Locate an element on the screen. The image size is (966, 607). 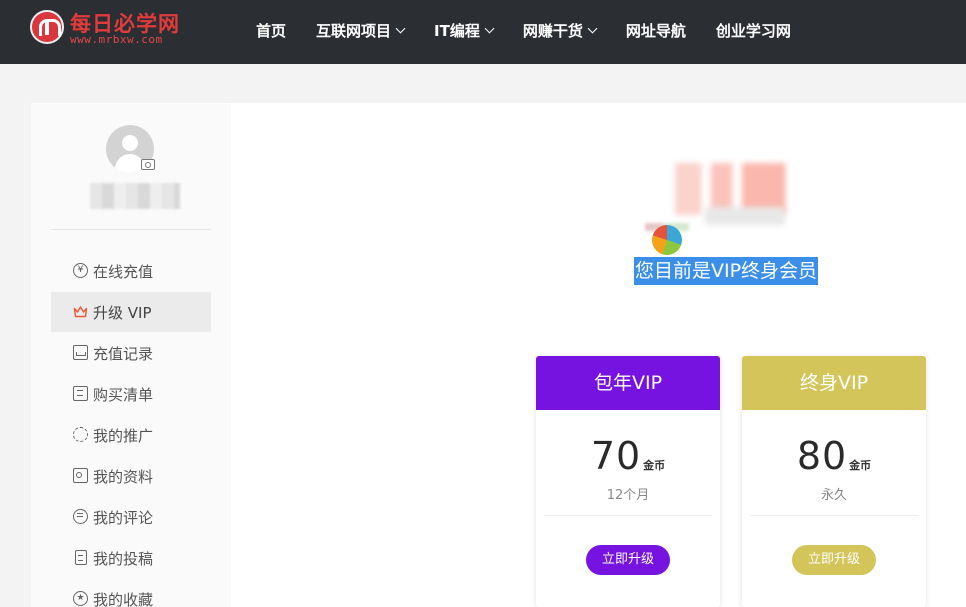
sidebar-item-comments: 我的评论 is located at coordinates (131, 517).